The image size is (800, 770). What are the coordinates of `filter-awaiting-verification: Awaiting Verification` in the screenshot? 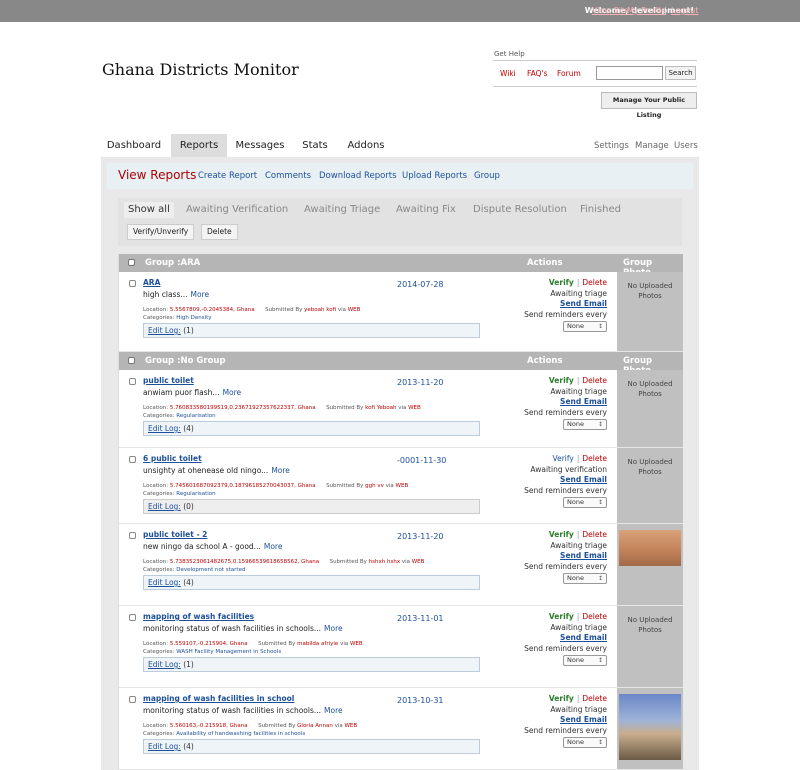 It's located at (237, 210).